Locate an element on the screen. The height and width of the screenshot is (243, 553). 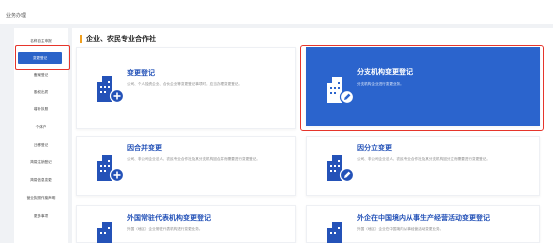
sidebar-highlight-box is located at coordinates (42, 57).